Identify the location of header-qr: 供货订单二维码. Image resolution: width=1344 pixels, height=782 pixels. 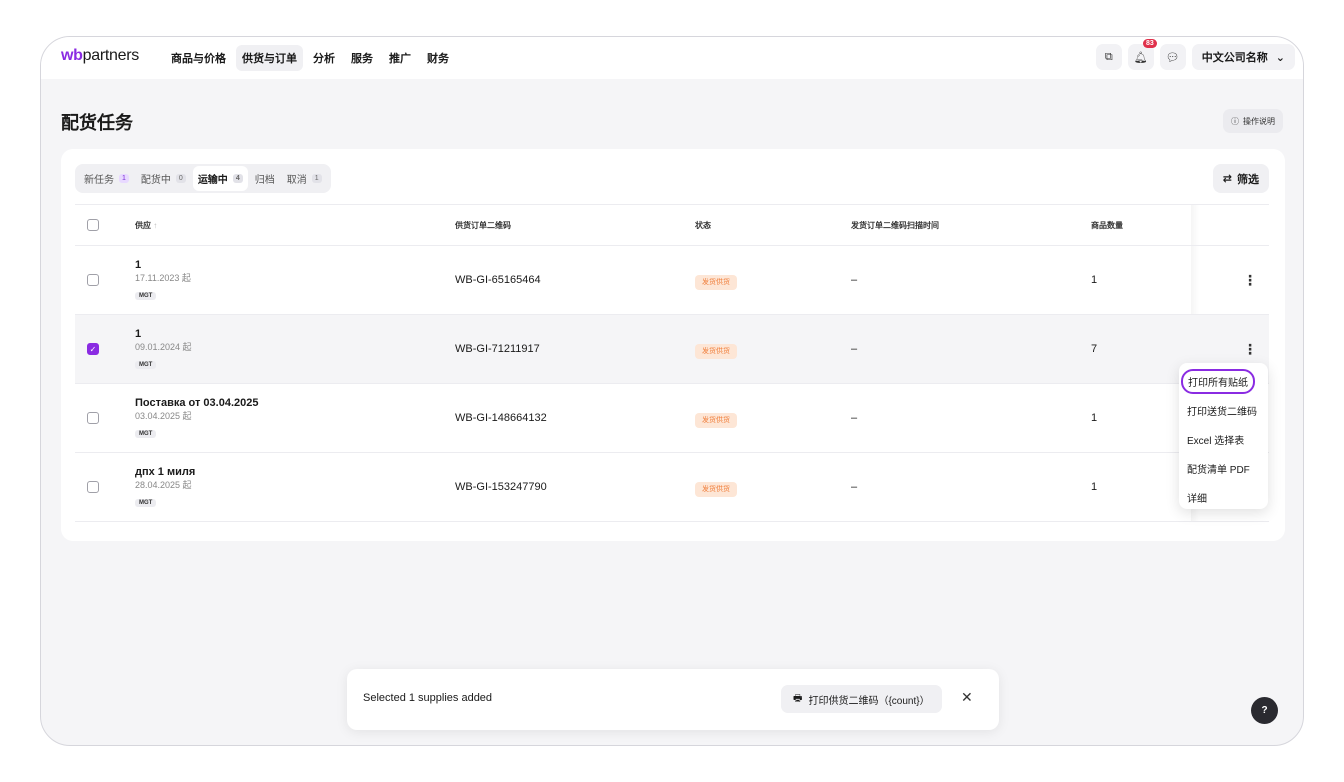
(483, 225).